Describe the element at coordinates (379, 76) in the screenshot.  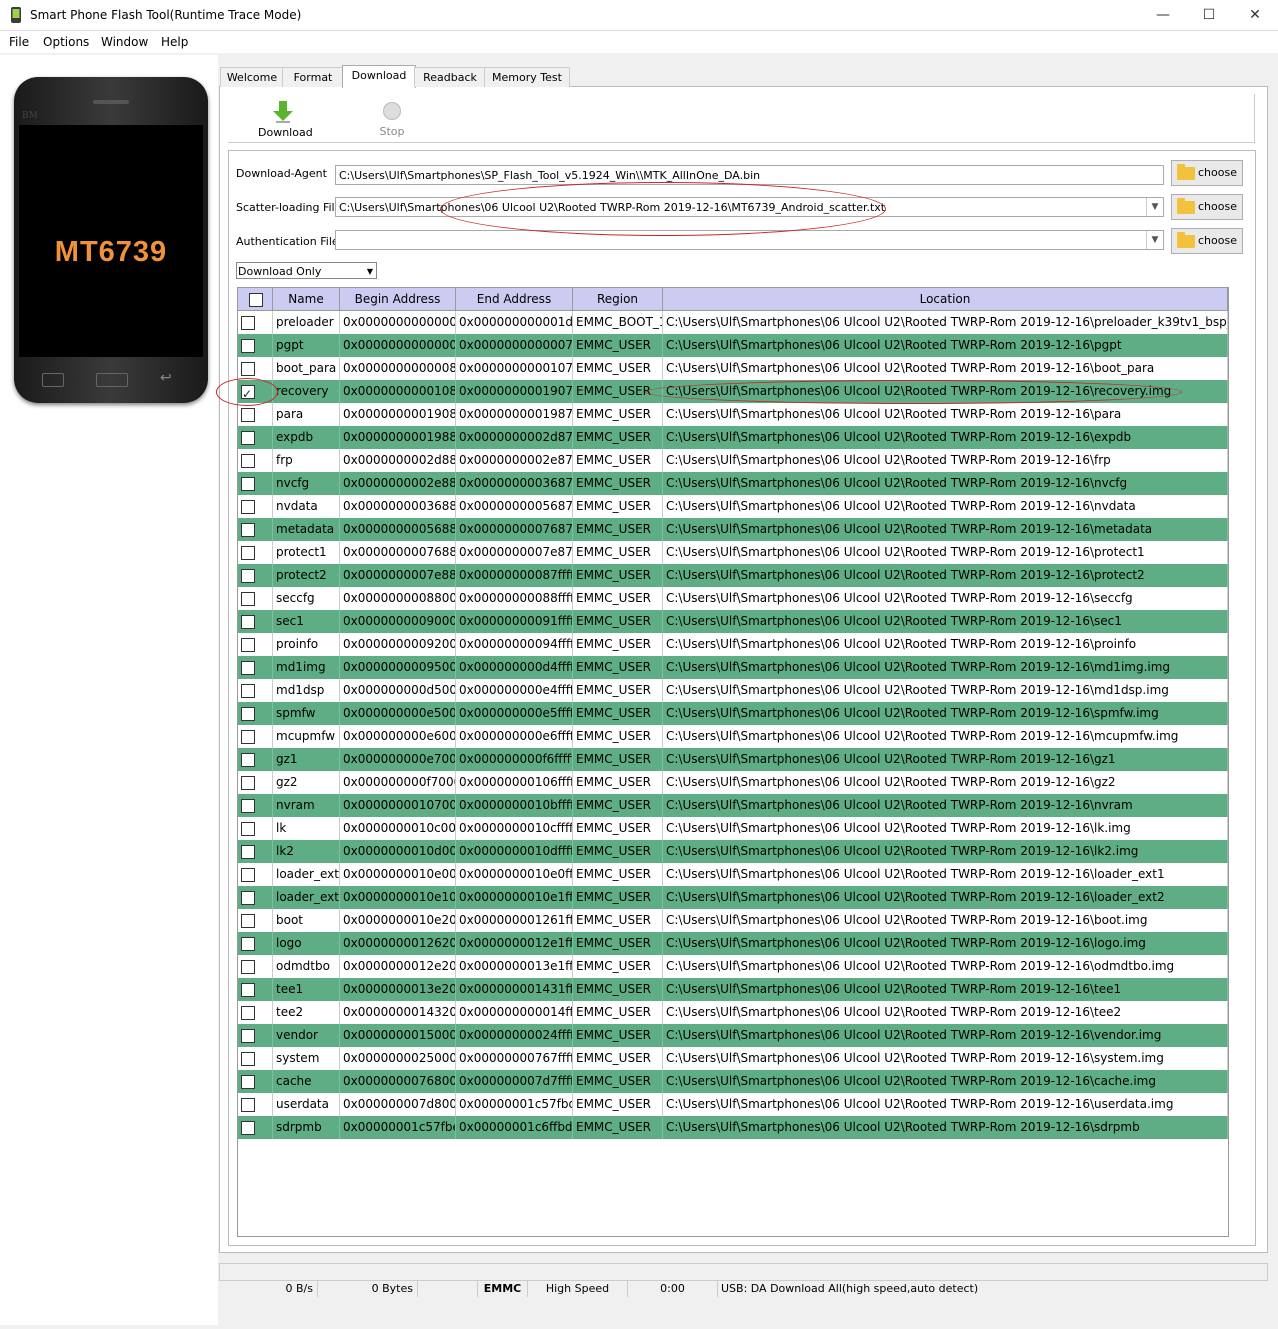
I see `tab-download: Download` at that location.